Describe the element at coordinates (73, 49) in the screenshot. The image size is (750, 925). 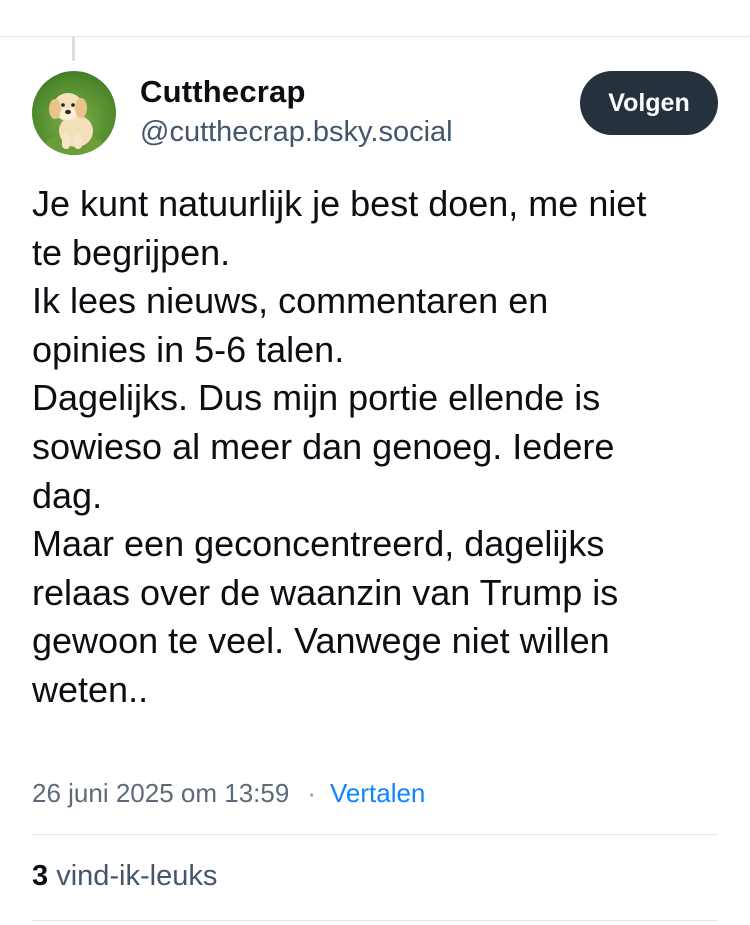
I see `thread-connector-line` at that location.